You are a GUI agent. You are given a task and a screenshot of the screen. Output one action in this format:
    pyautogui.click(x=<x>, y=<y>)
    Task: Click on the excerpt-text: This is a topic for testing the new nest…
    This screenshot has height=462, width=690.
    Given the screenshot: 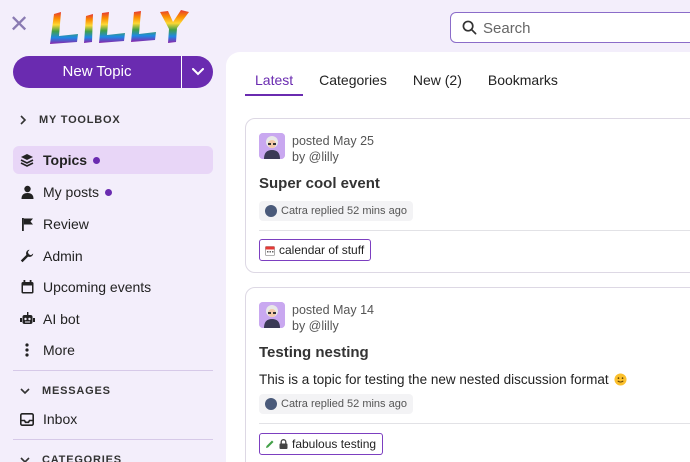 What is the action you would take?
    pyautogui.click(x=434, y=379)
    